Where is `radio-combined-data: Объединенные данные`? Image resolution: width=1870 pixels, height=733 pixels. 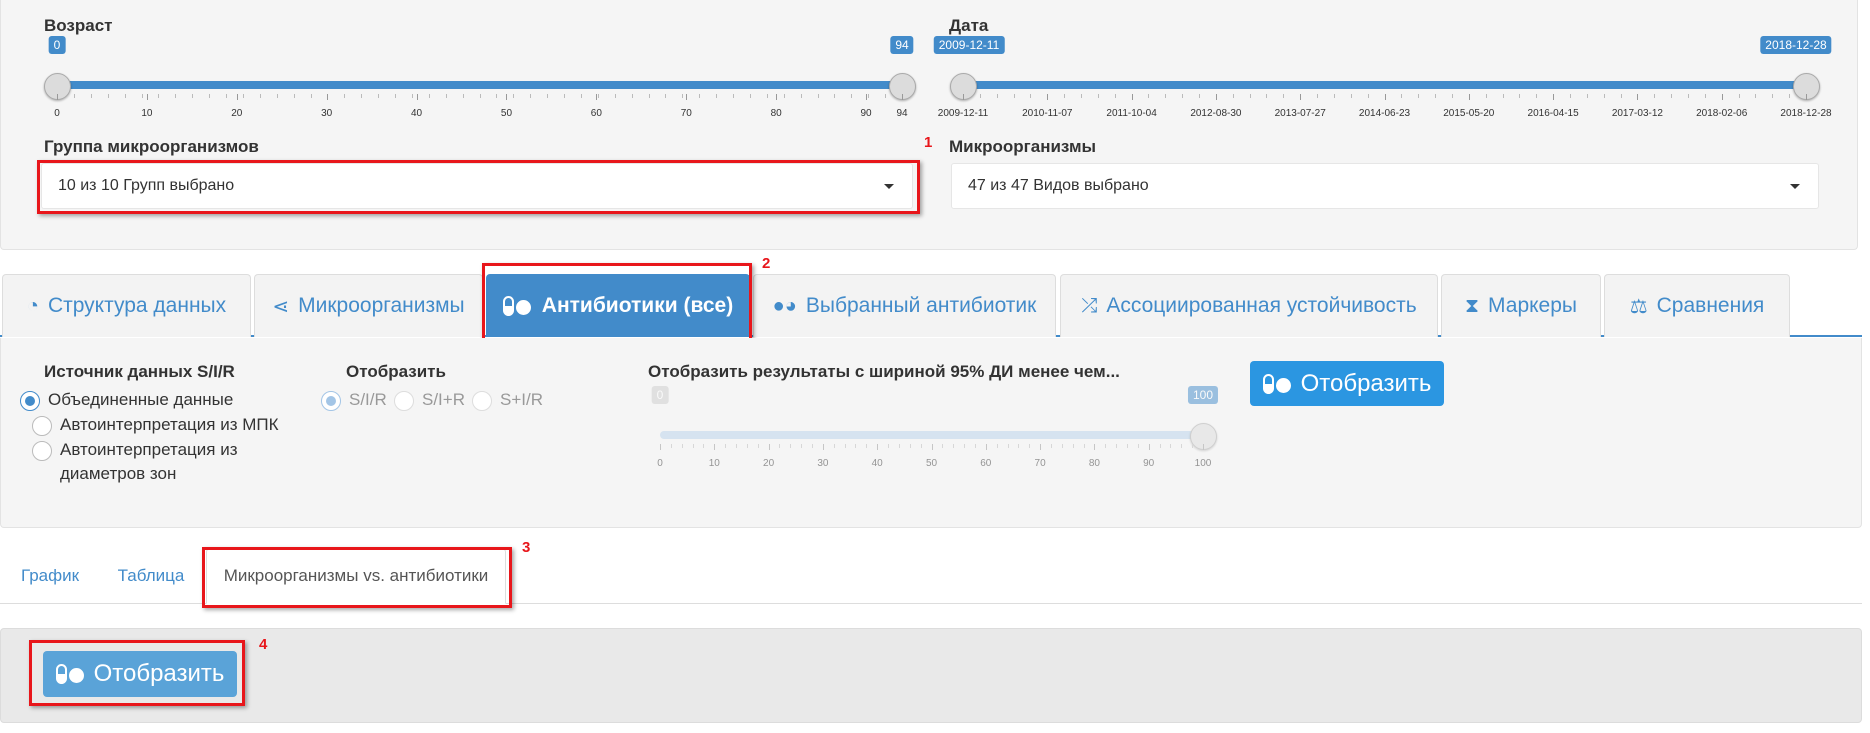
radio-combined-data: Объединенные данные is located at coordinates (126, 400).